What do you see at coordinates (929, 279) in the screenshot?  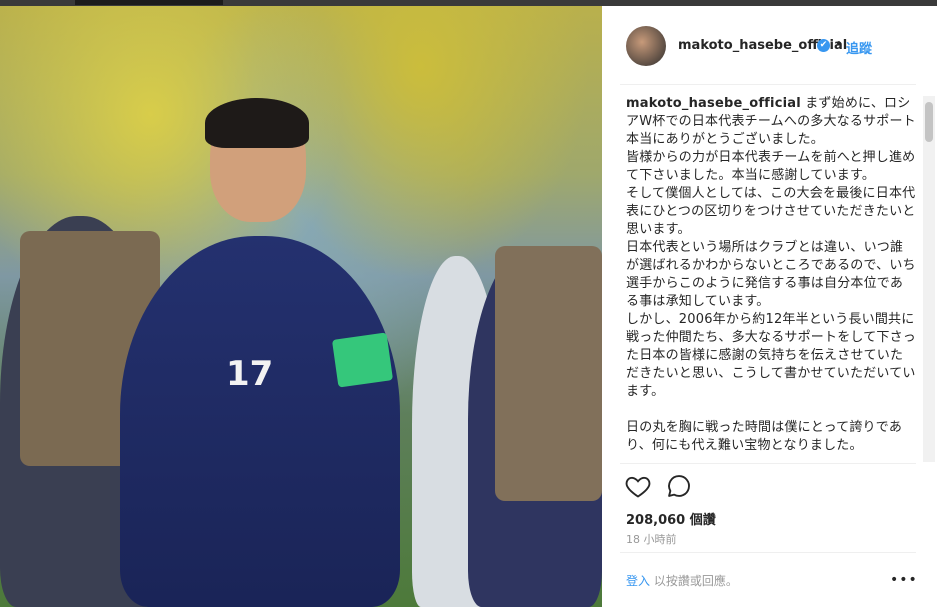 I see `caption-scrollbar` at bounding box center [929, 279].